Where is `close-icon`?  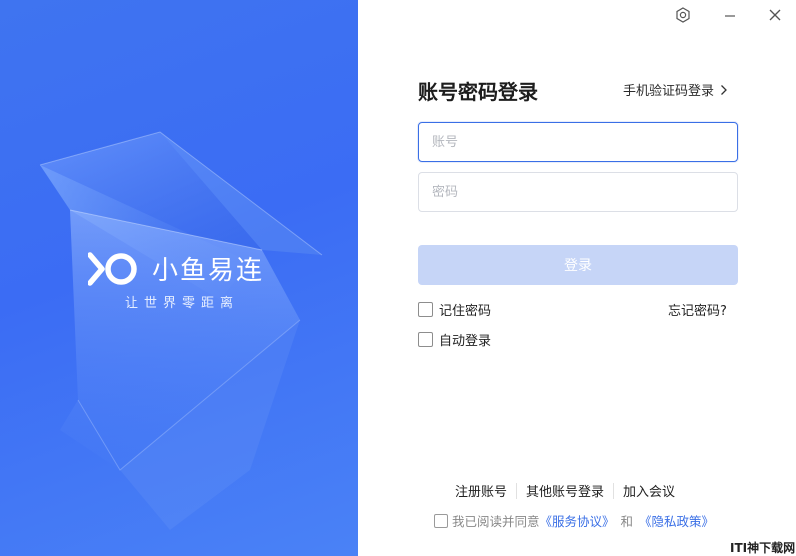 close-icon is located at coordinates (775, 15).